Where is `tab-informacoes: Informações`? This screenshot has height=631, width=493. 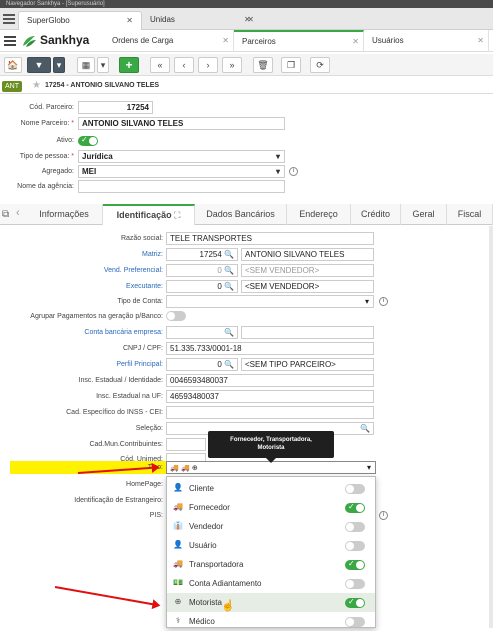
tab-informacoes: Informações is located at coordinates (64, 214).